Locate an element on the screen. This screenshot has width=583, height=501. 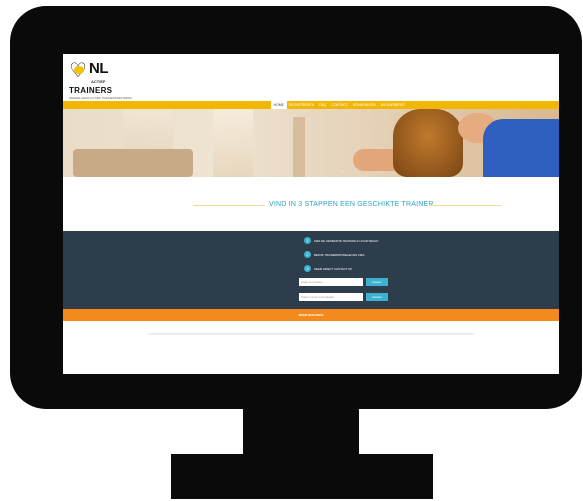
logo-nl: NL is located at coordinates (99, 68).